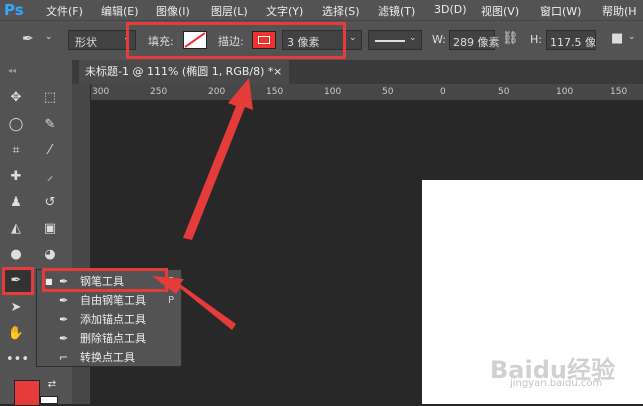 The width and height of the screenshot is (643, 406). I want to click on annotation-arrow-left, so click(194, 303).